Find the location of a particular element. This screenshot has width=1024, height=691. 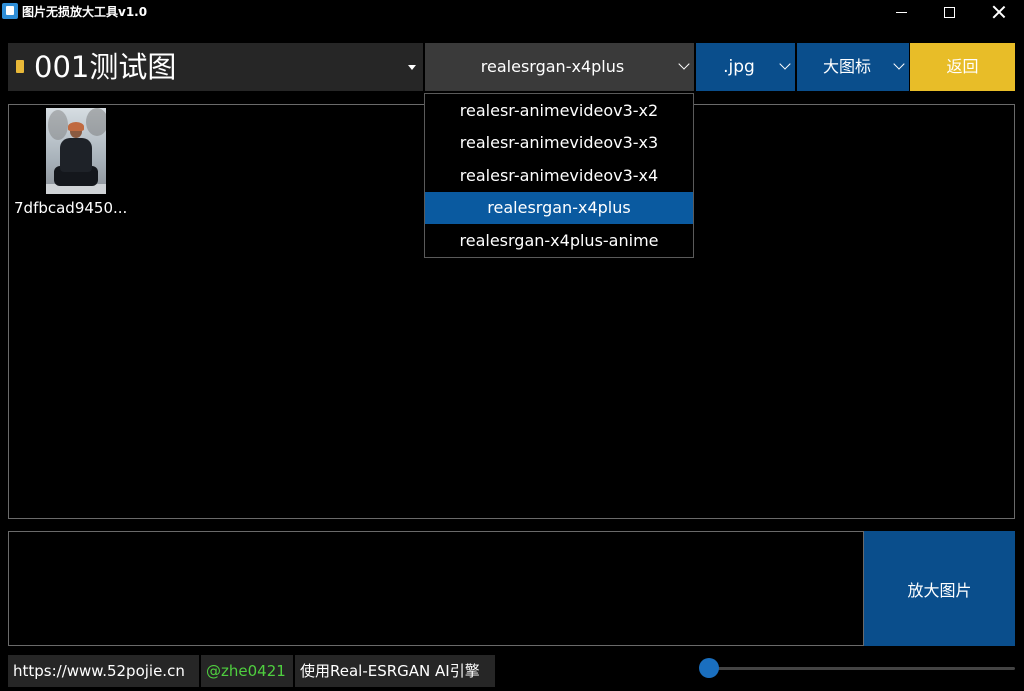

minimize-button is located at coordinates (901, 12).